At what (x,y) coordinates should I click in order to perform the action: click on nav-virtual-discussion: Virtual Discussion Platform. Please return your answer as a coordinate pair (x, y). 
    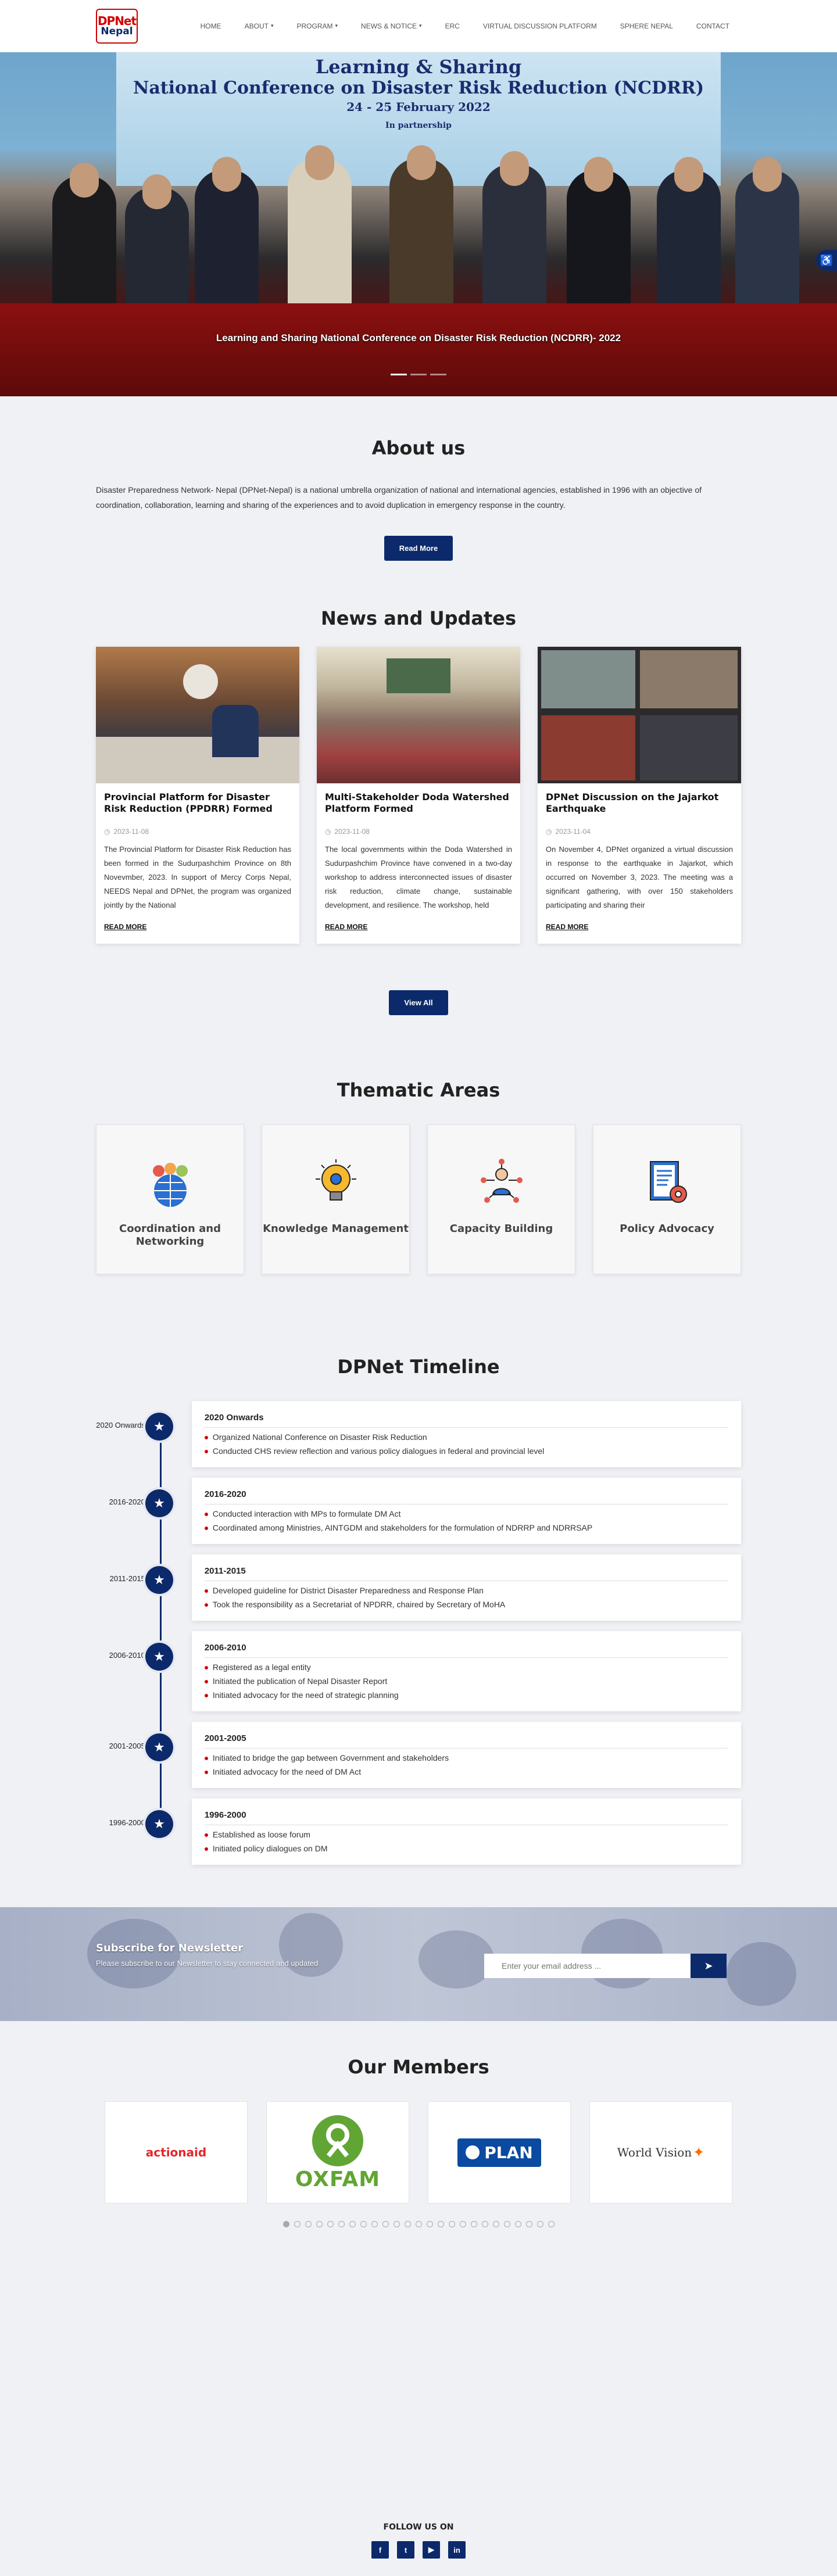
    Looking at the image, I should click on (540, 26).